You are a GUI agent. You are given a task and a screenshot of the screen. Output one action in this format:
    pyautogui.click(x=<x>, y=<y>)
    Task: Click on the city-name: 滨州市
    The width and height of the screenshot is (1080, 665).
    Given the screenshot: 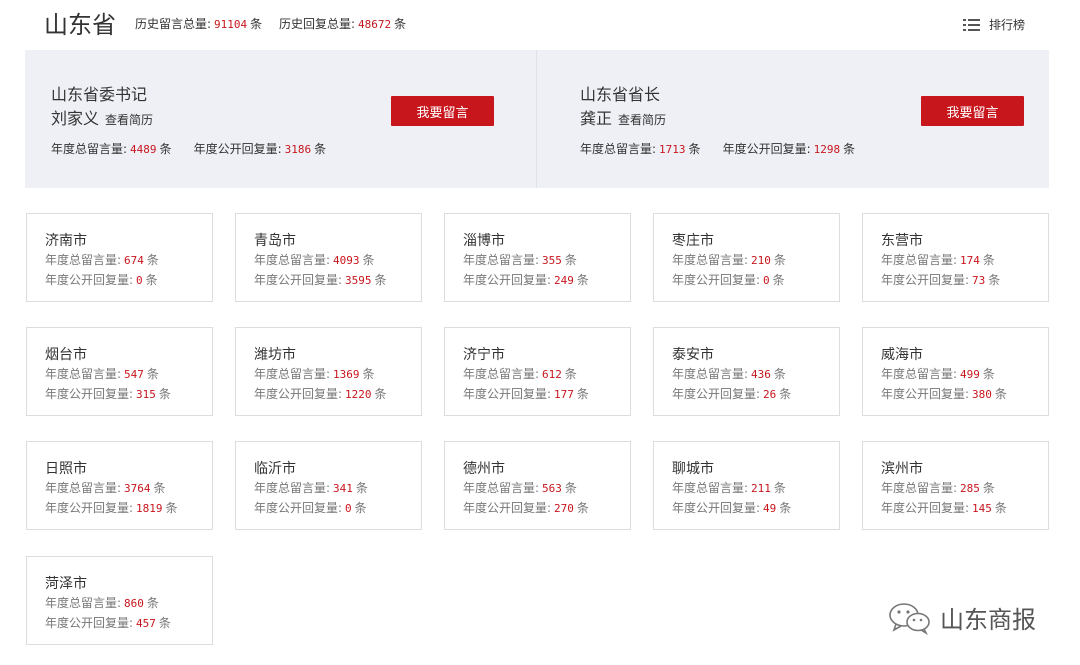 What is the action you would take?
    pyautogui.click(x=902, y=469)
    